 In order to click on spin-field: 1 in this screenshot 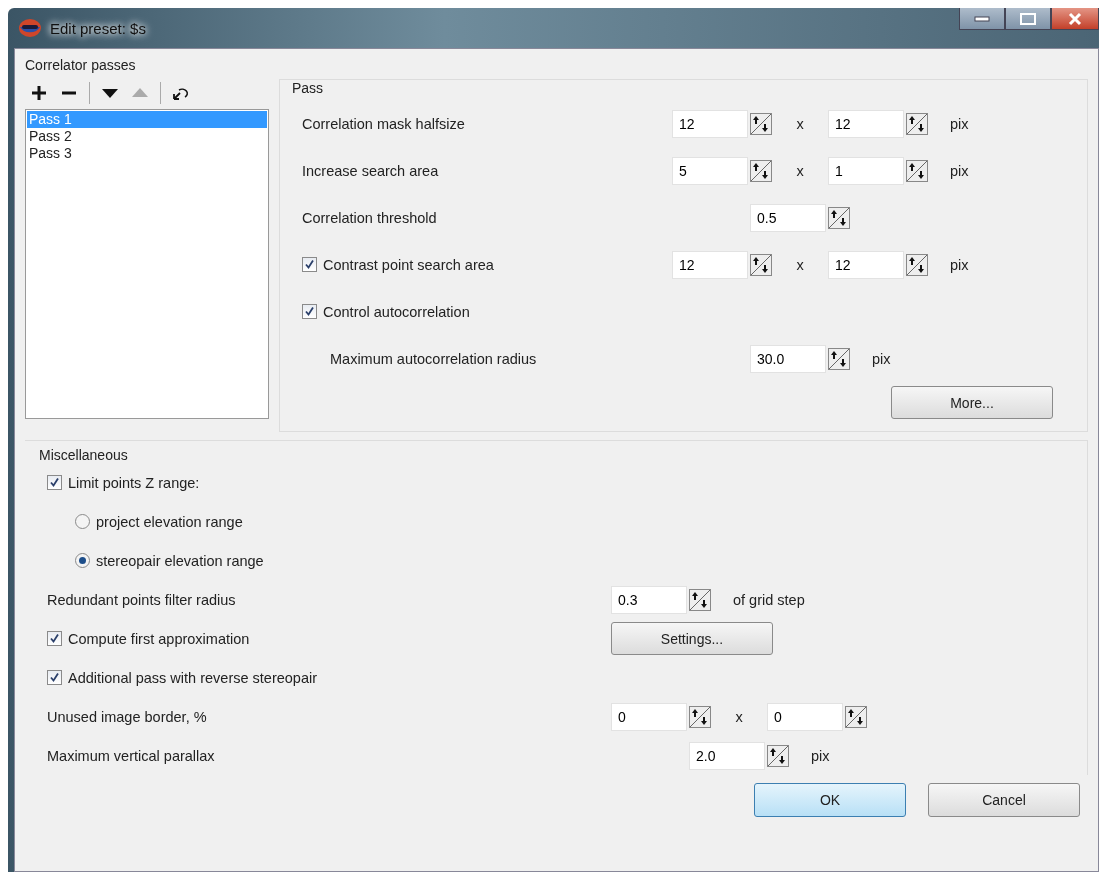, I will do `click(866, 170)`.